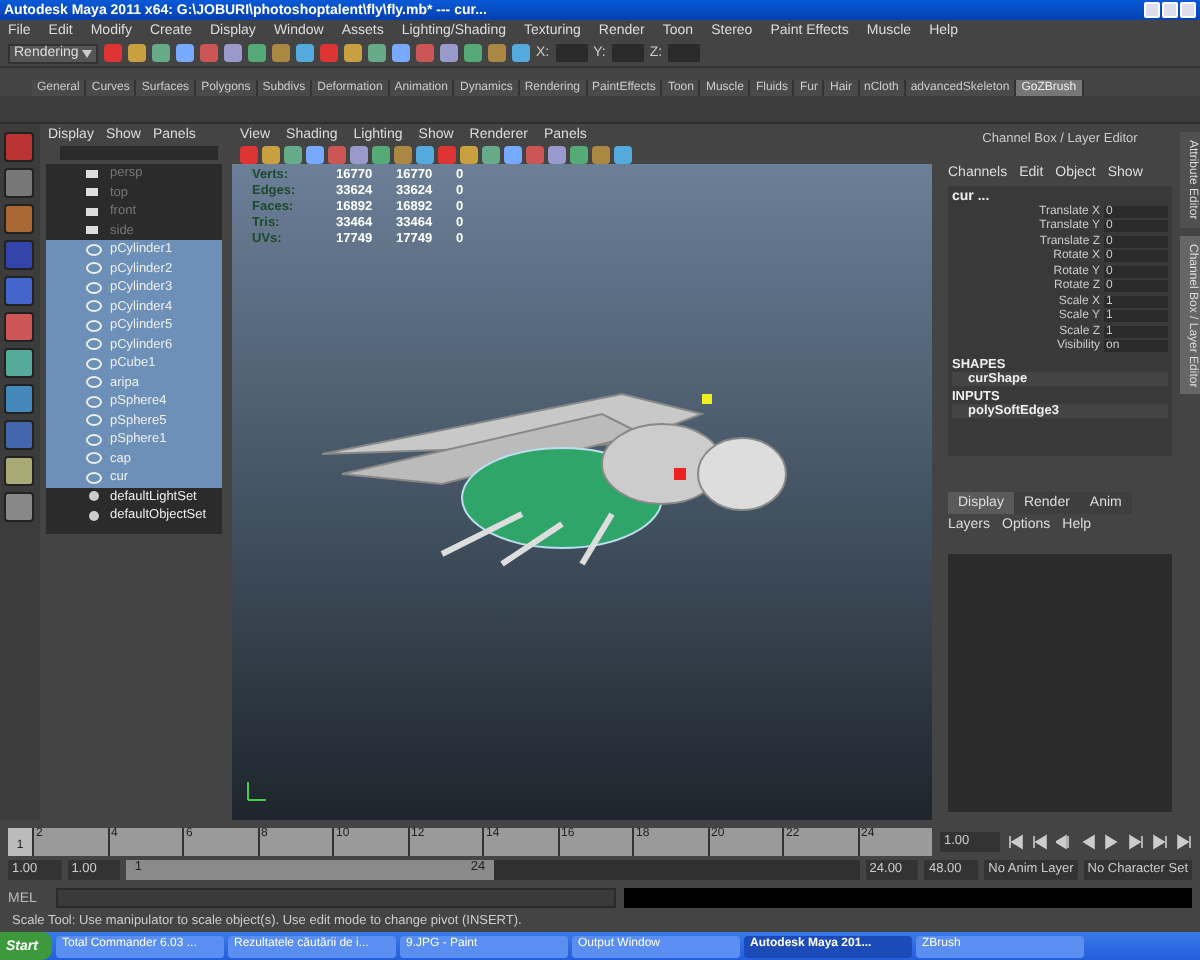 The width and height of the screenshot is (1200, 960). Describe the element at coordinates (87, 53) in the screenshot. I see `caret-icon` at that location.